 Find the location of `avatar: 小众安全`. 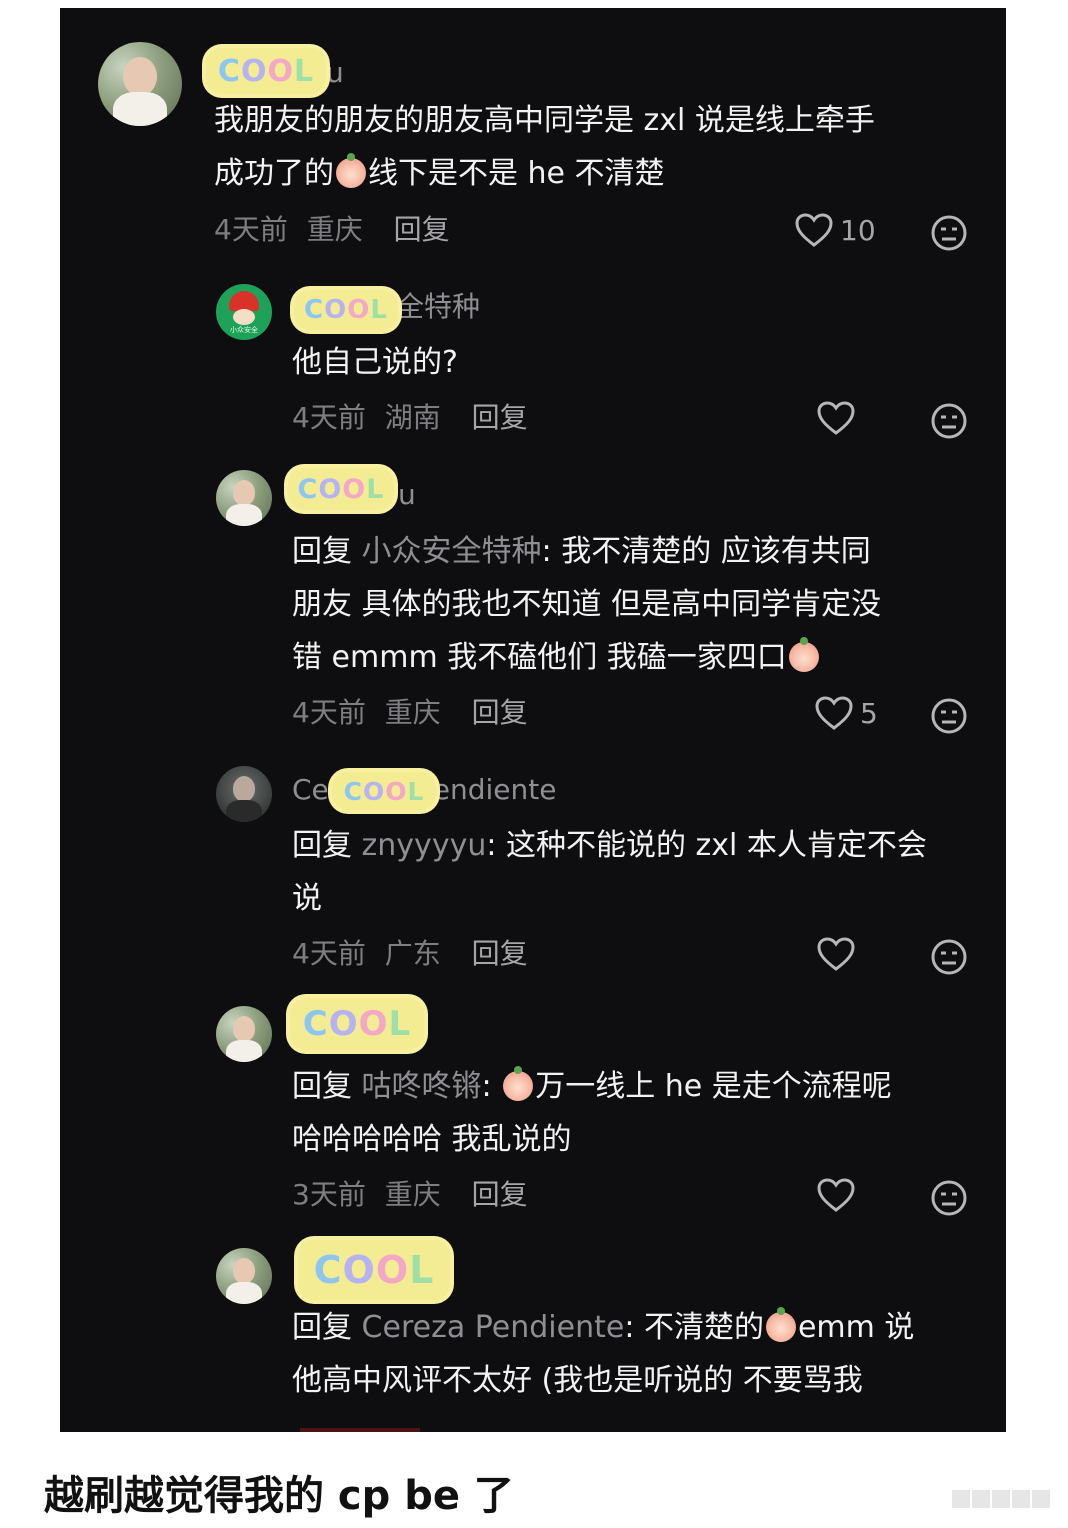

avatar: 小众安全 is located at coordinates (244, 312).